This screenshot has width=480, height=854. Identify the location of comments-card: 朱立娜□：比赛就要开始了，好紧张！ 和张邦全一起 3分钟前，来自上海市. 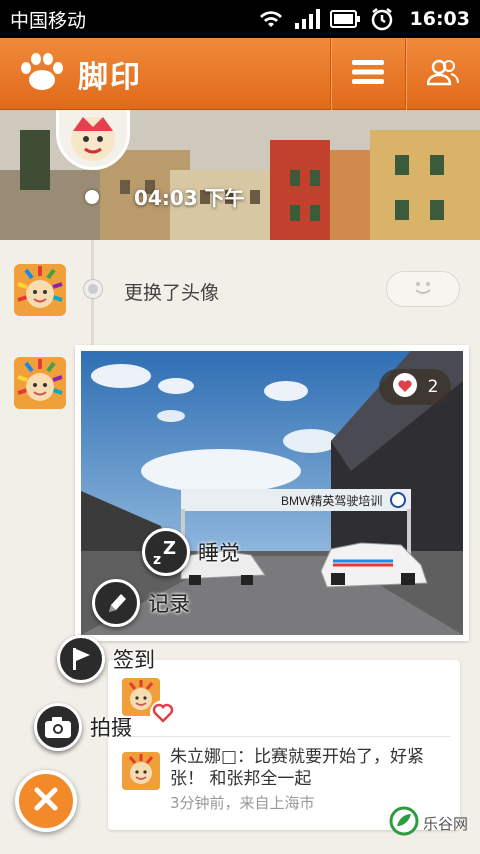
(284, 745).